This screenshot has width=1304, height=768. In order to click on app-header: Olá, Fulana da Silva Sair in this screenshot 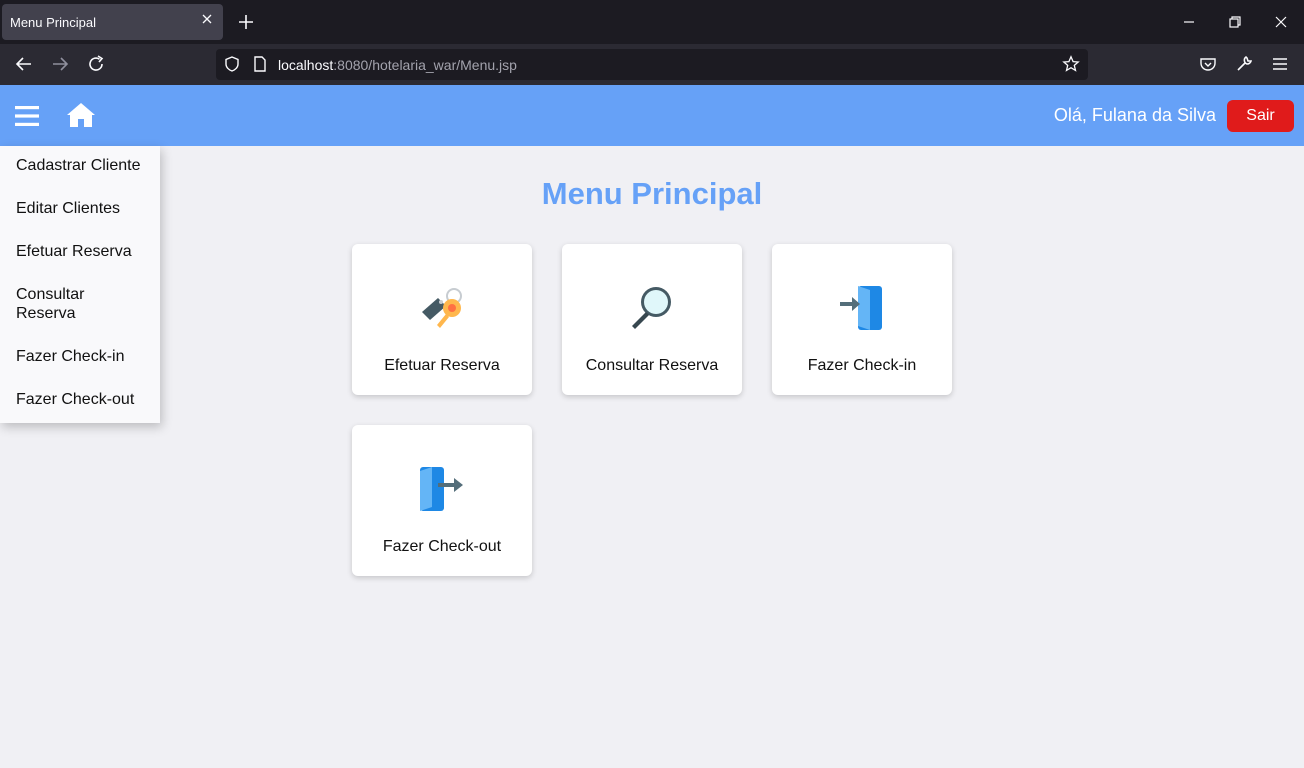, I will do `click(652, 115)`.